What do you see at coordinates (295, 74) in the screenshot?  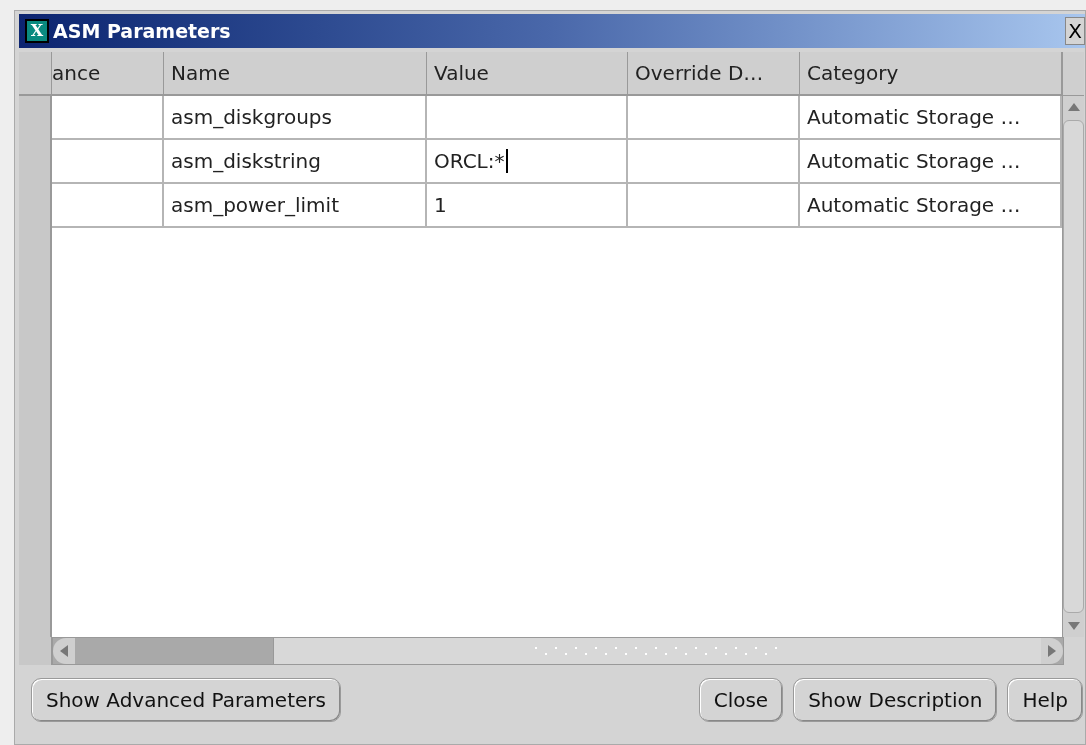 I see `column-header: Name` at bounding box center [295, 74].